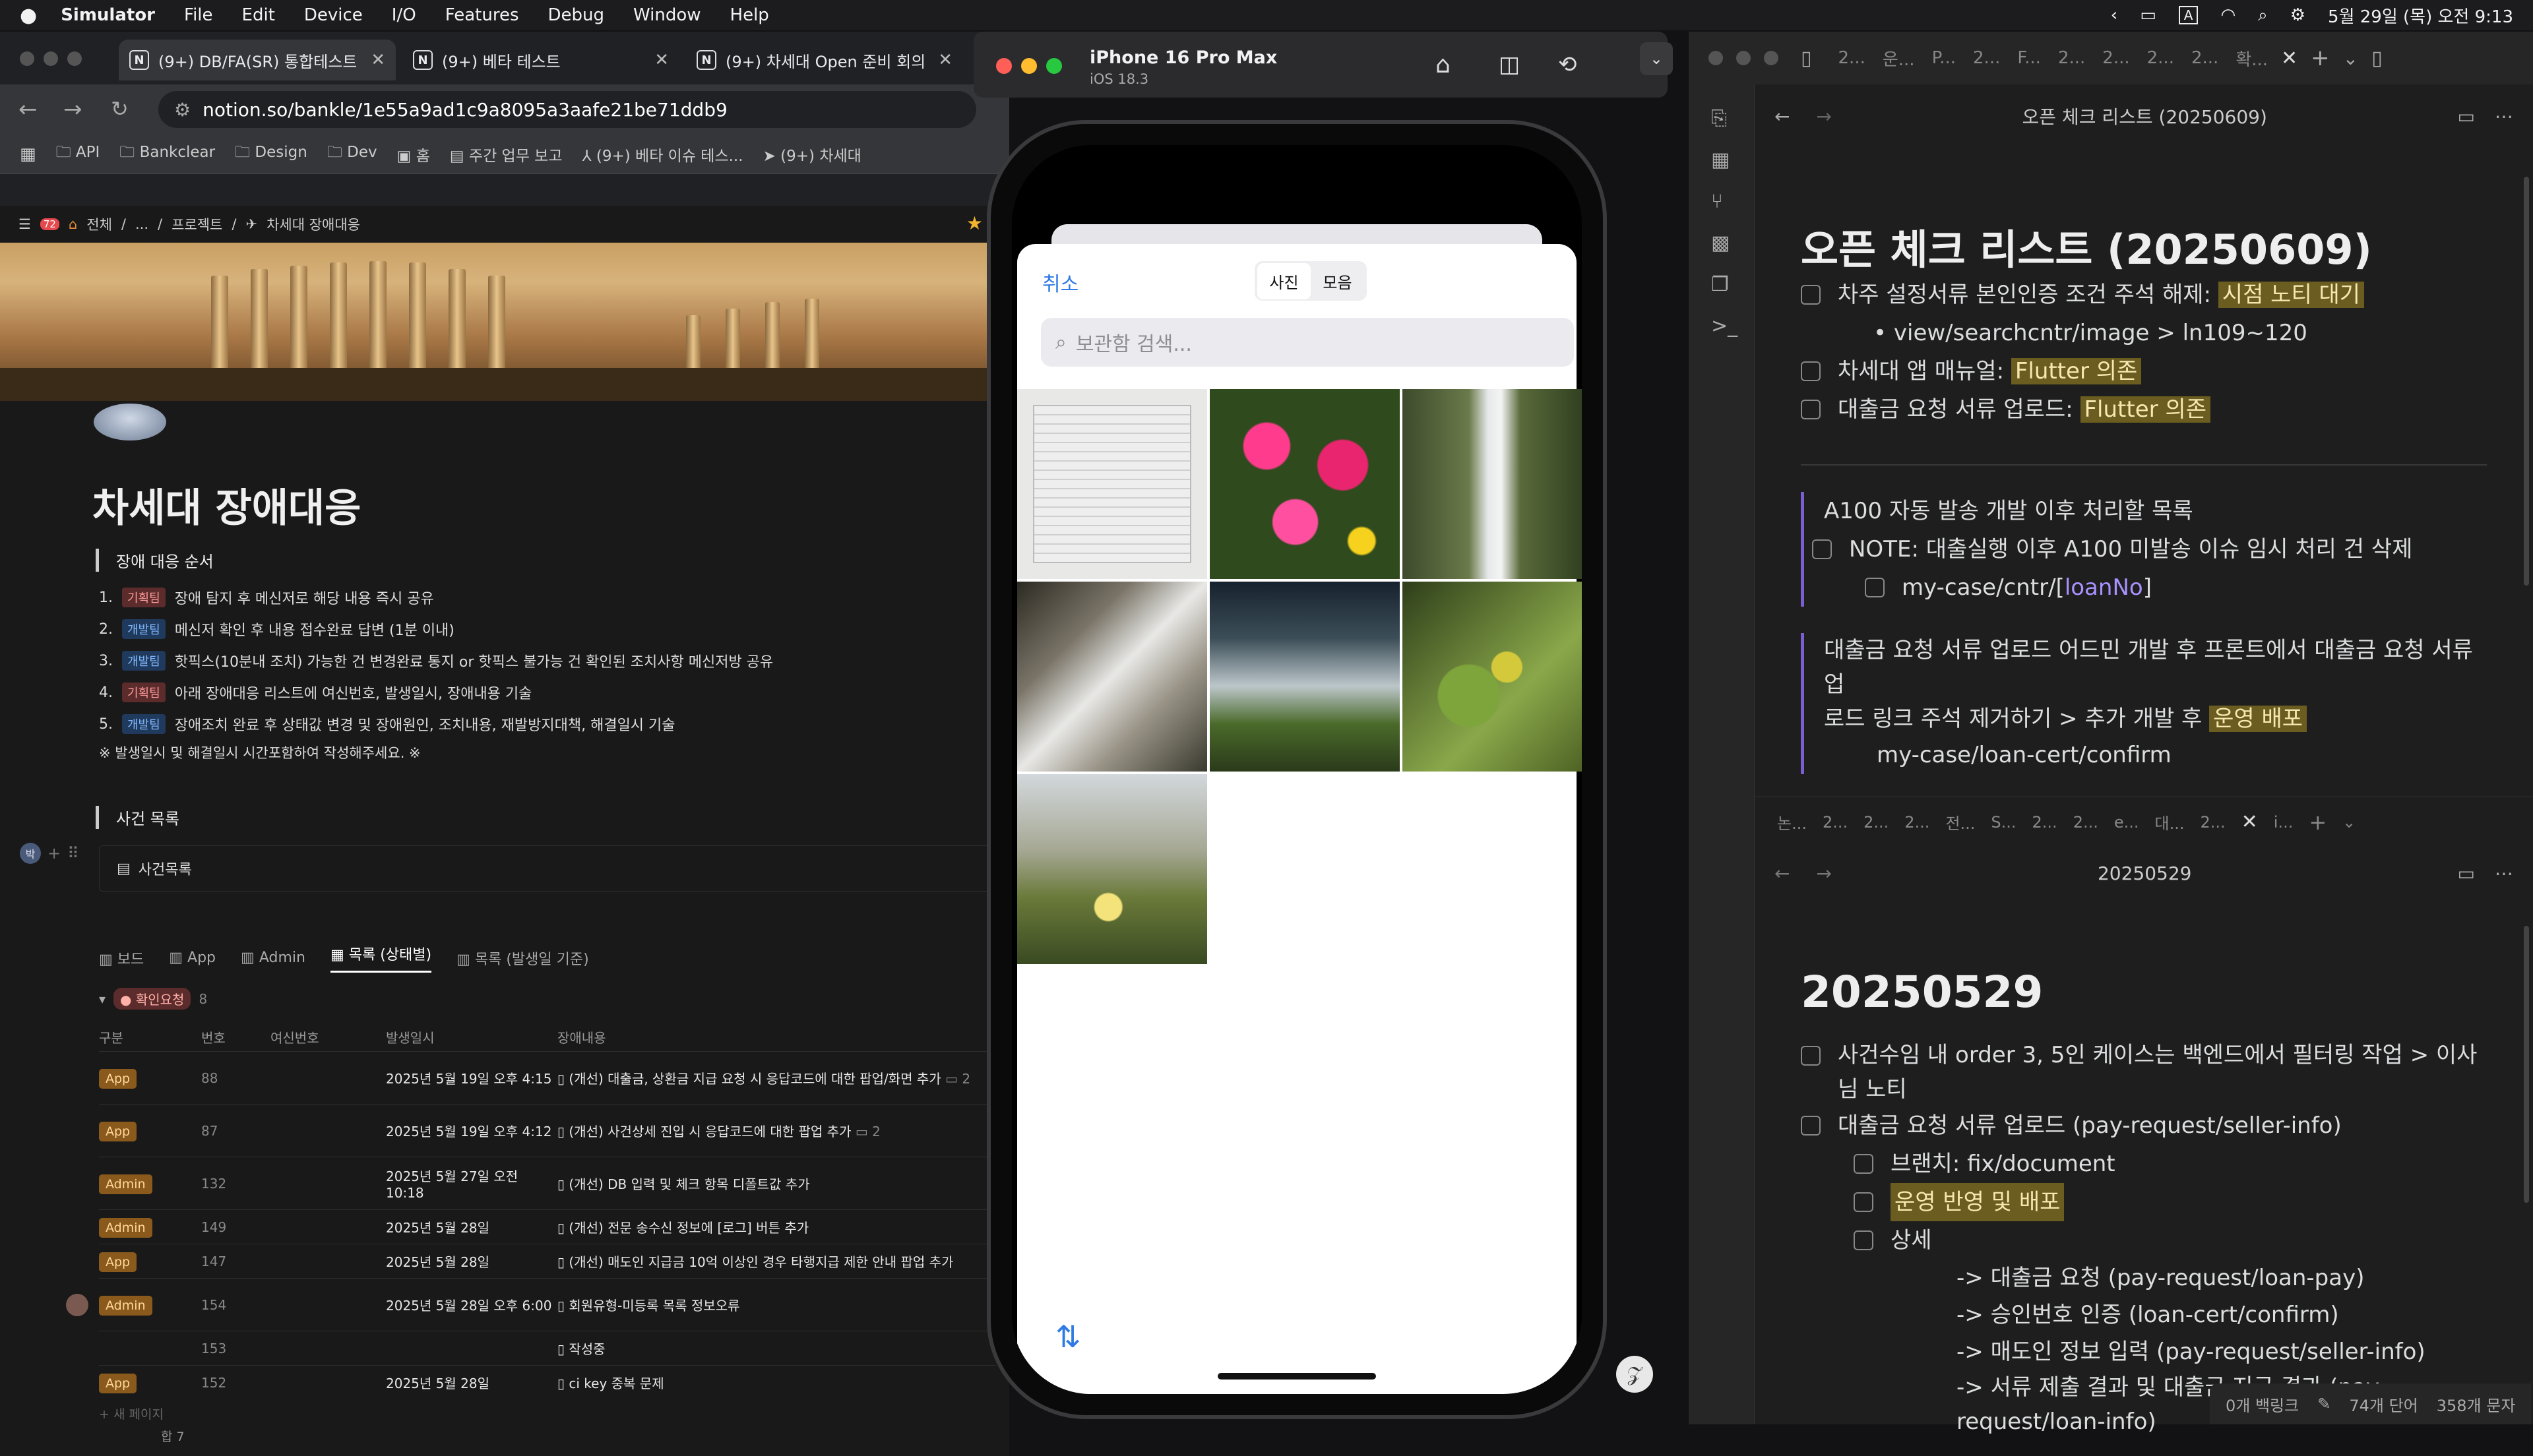 The width and height of the screenshot is (2533, 1456). I want to click on row-title: 작성중, so click(587, 1349).